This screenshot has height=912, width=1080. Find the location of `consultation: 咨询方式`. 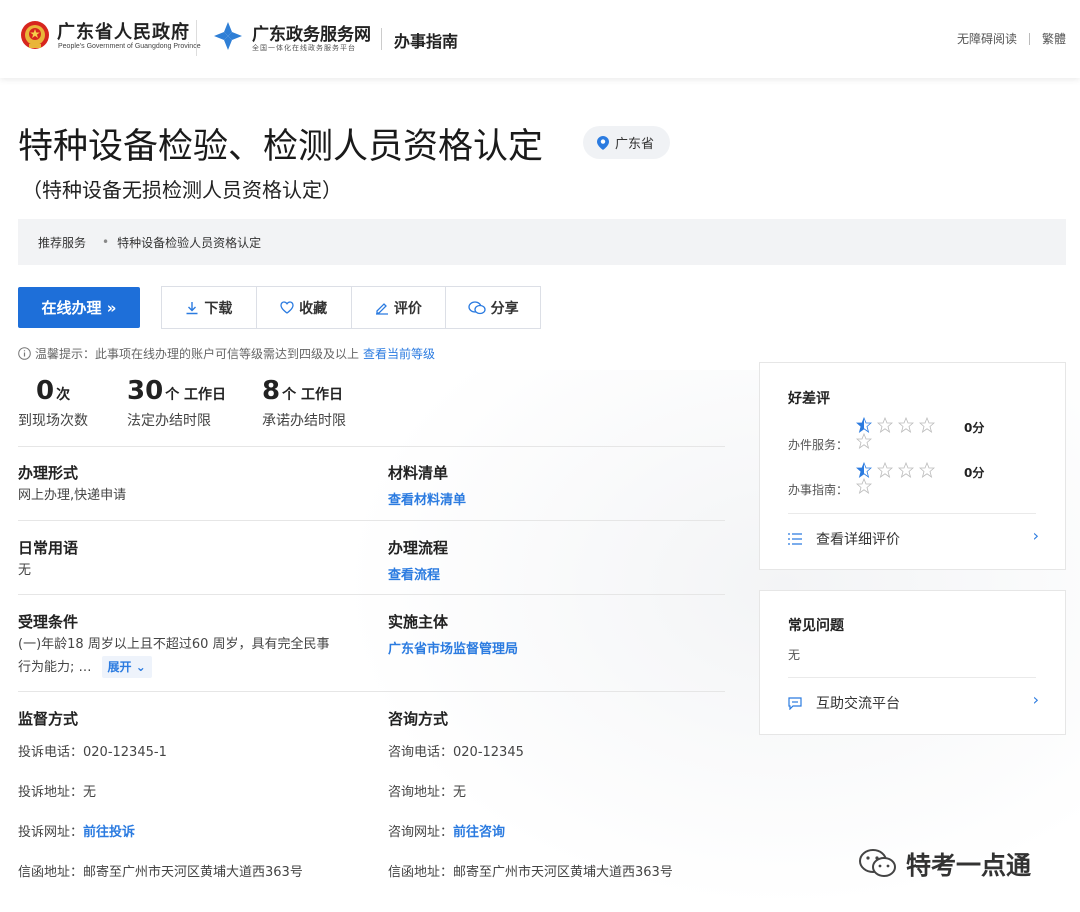

consultation: 咨询方式 is located at coordinates (418, 718).